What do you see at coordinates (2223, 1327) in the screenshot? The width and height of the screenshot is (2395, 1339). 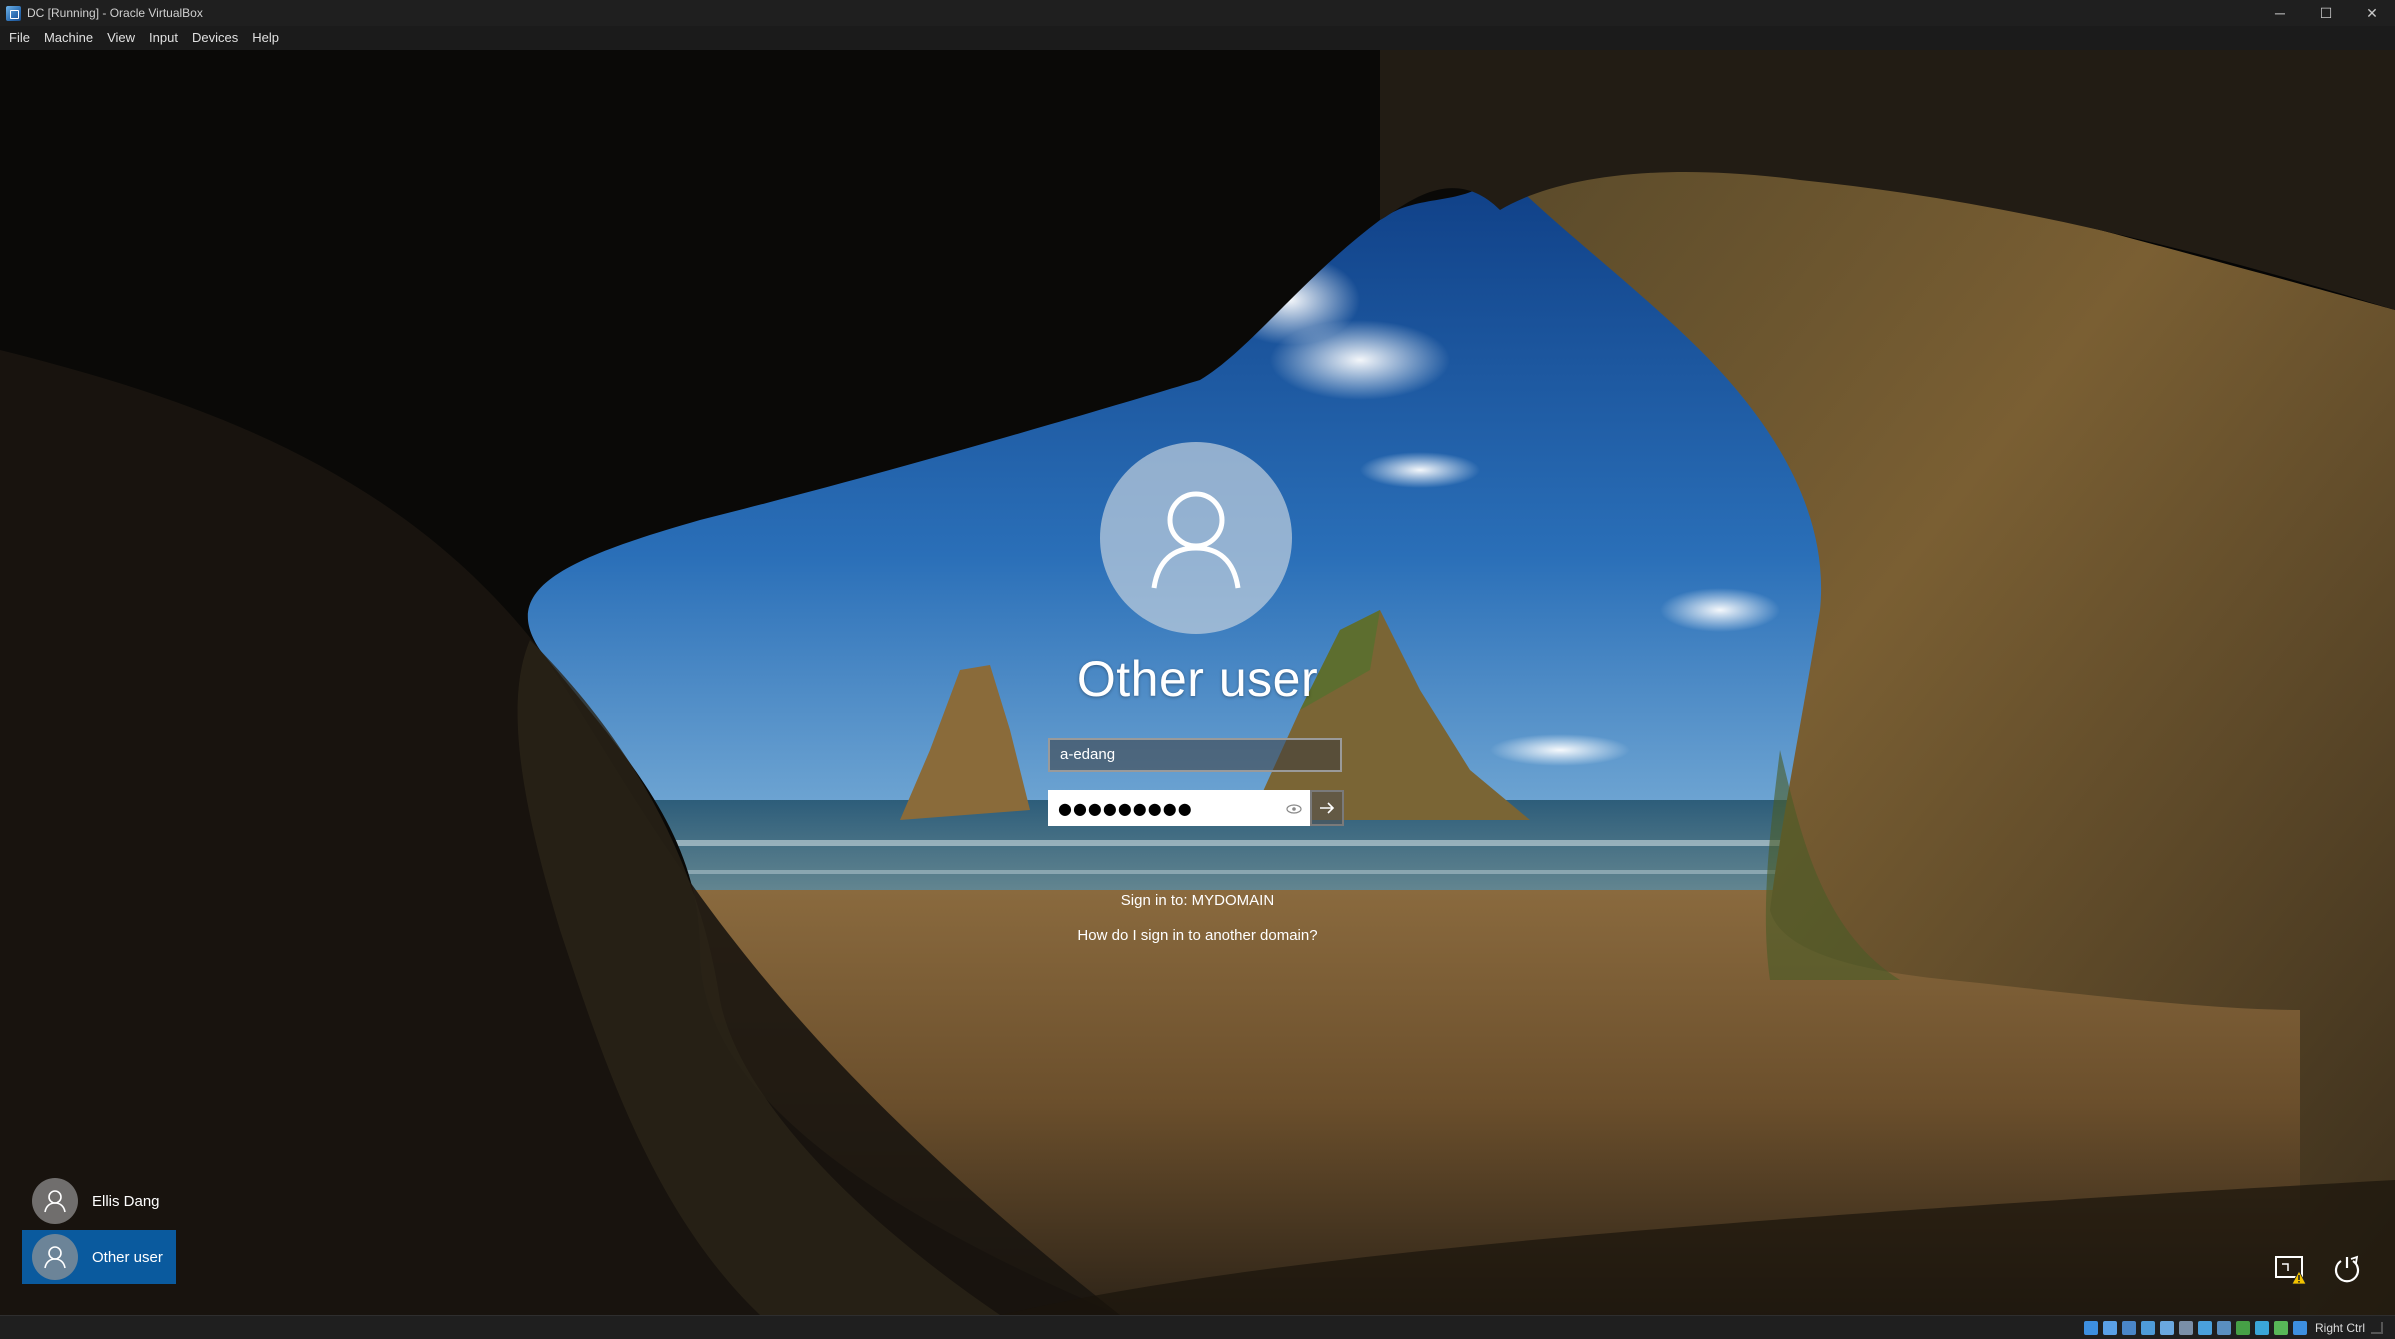 I see `recording-icon` at bounding box center [2223, 1327].